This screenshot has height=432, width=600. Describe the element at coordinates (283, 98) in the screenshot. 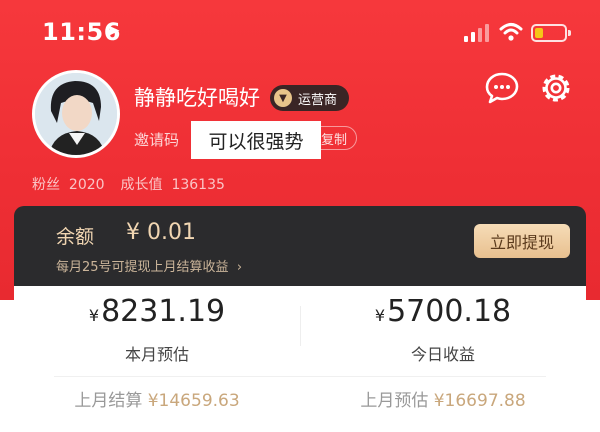

I see `badge-mark-icon: ▼` at that location.